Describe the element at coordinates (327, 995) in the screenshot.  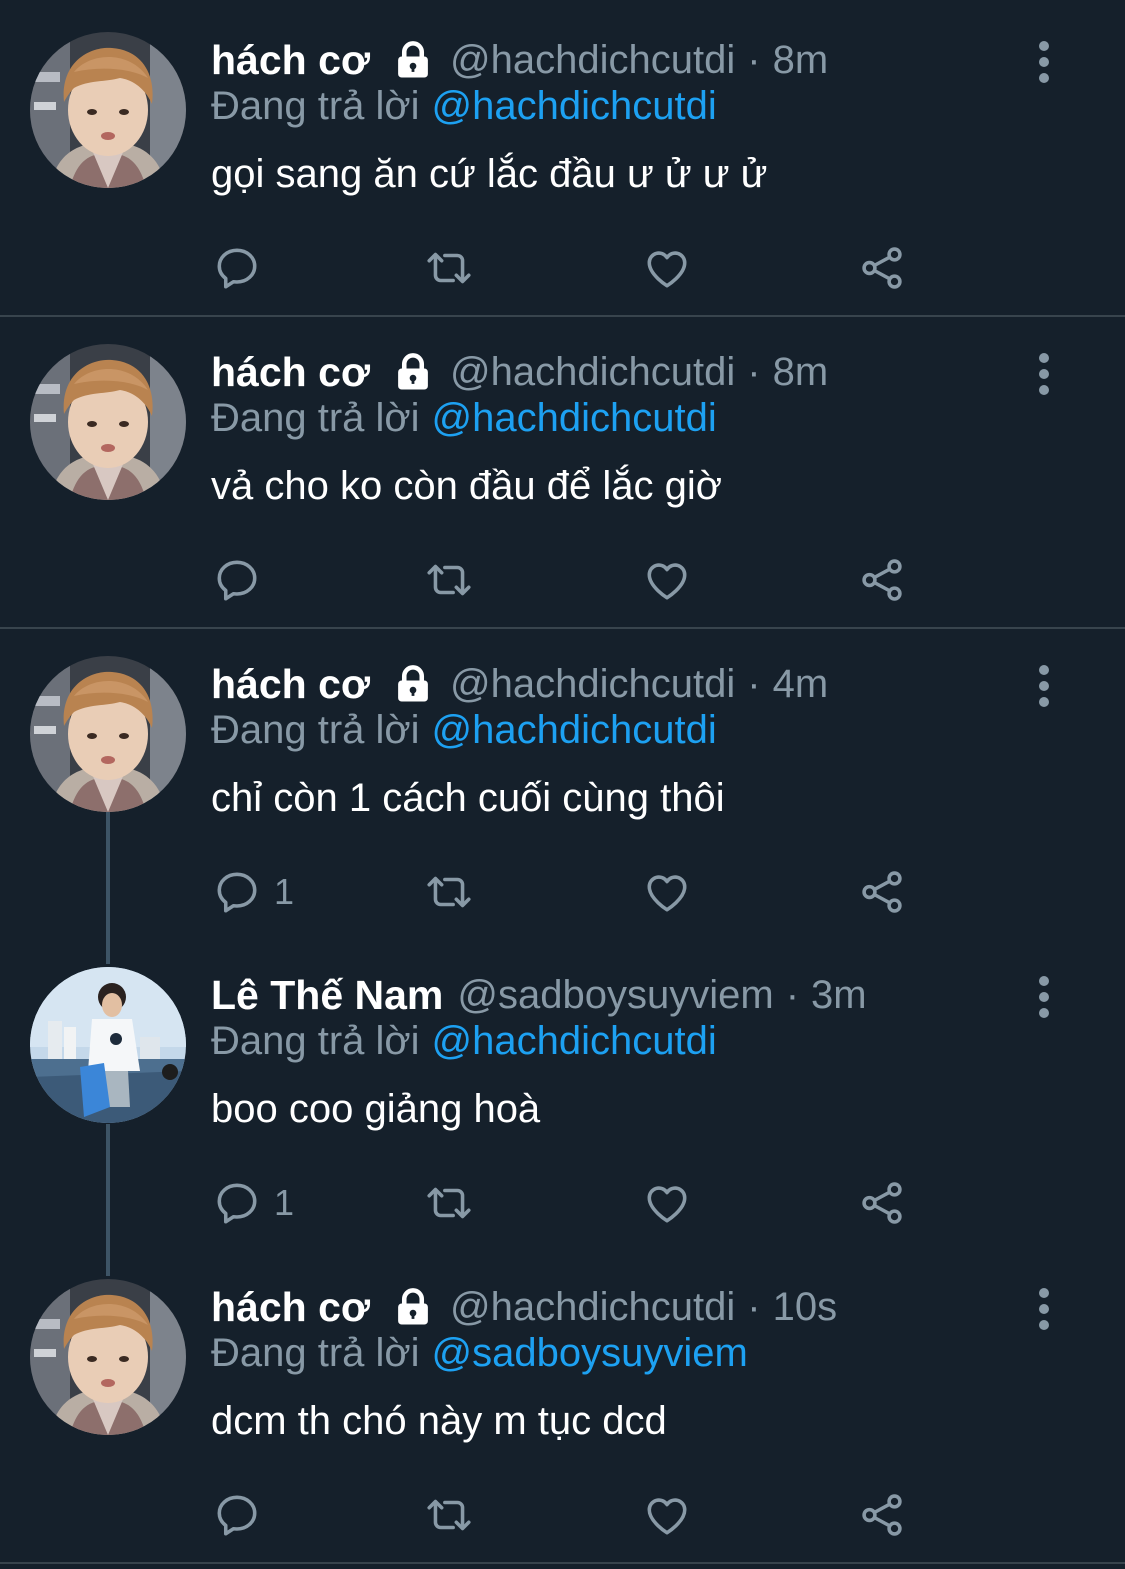
I see `display-name: Lê Thế Nam` at that location.